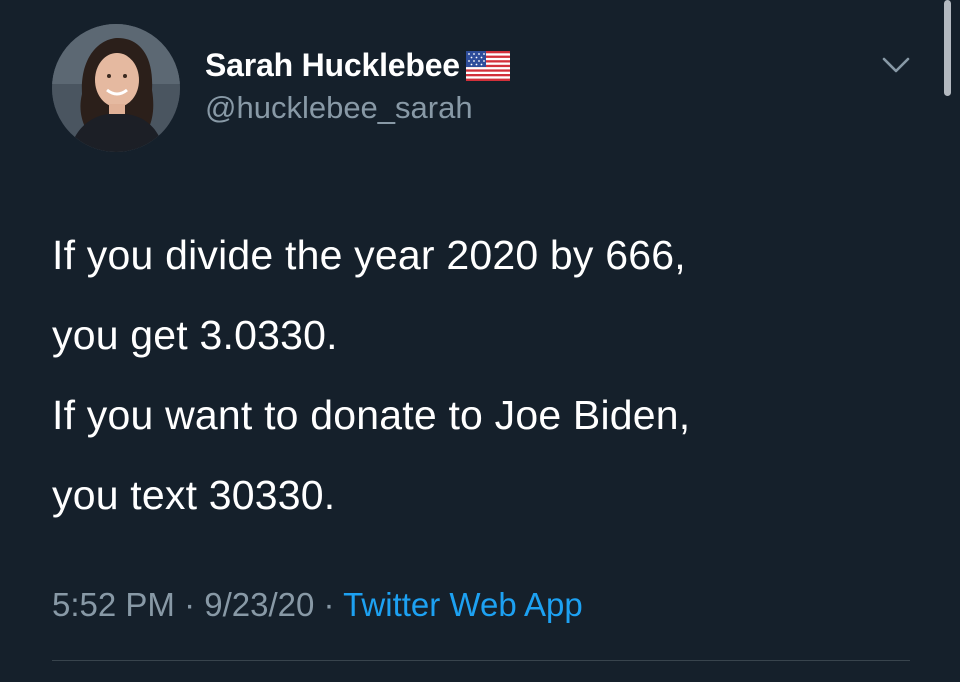 The height and width of the screenshot is (682, 960). I want to click on display-name-row: Sarah Hucklebee, so click(357, 65).